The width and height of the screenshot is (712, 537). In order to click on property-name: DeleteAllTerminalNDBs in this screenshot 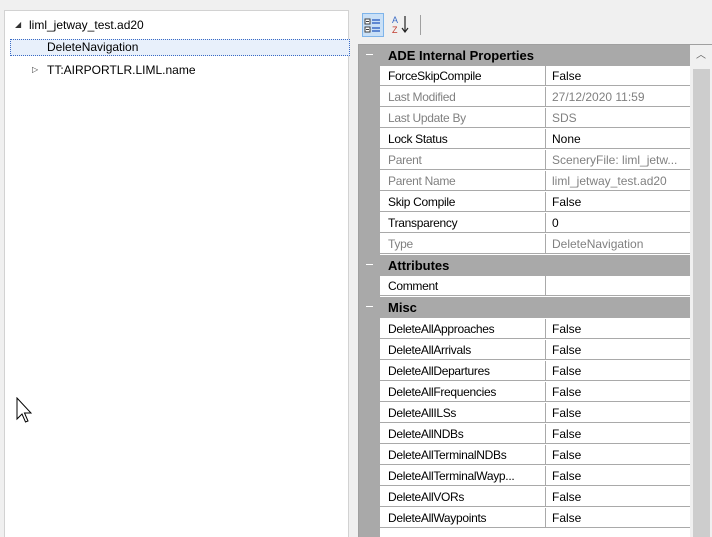, I will do `click(463, 455)`.